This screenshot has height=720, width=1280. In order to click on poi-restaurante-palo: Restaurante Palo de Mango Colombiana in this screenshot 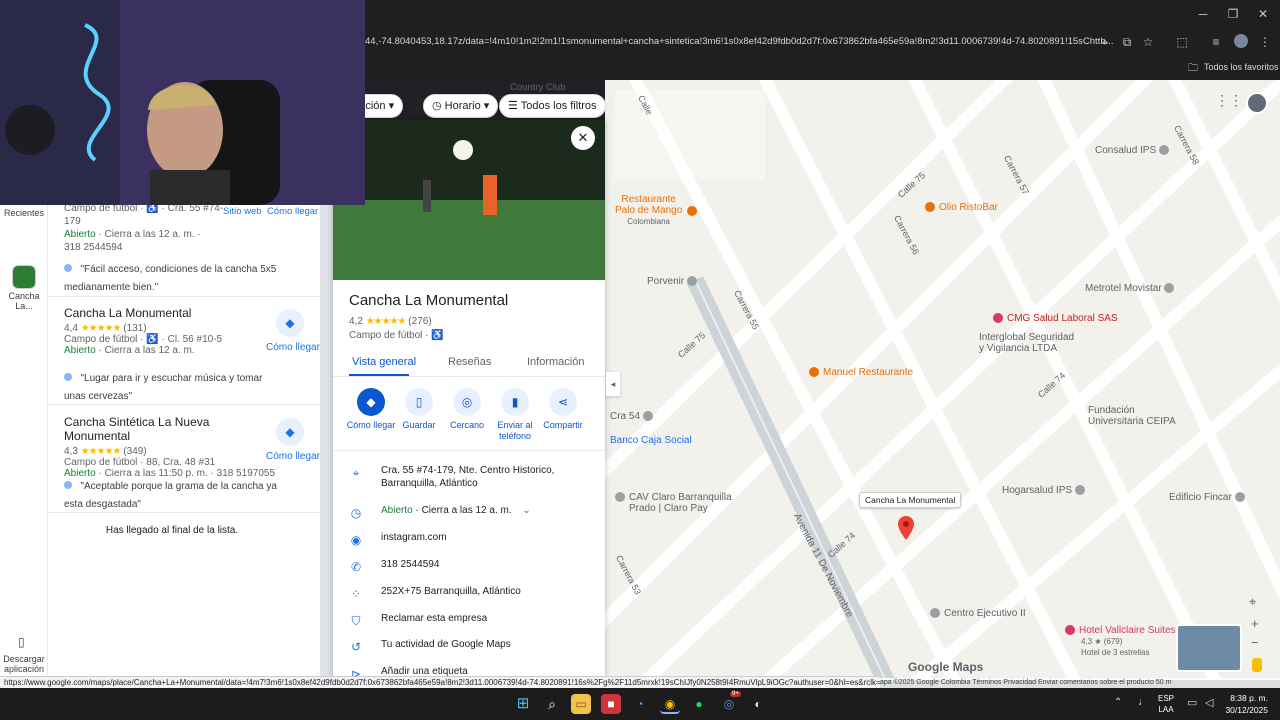, I will do `click(648, 210)`.